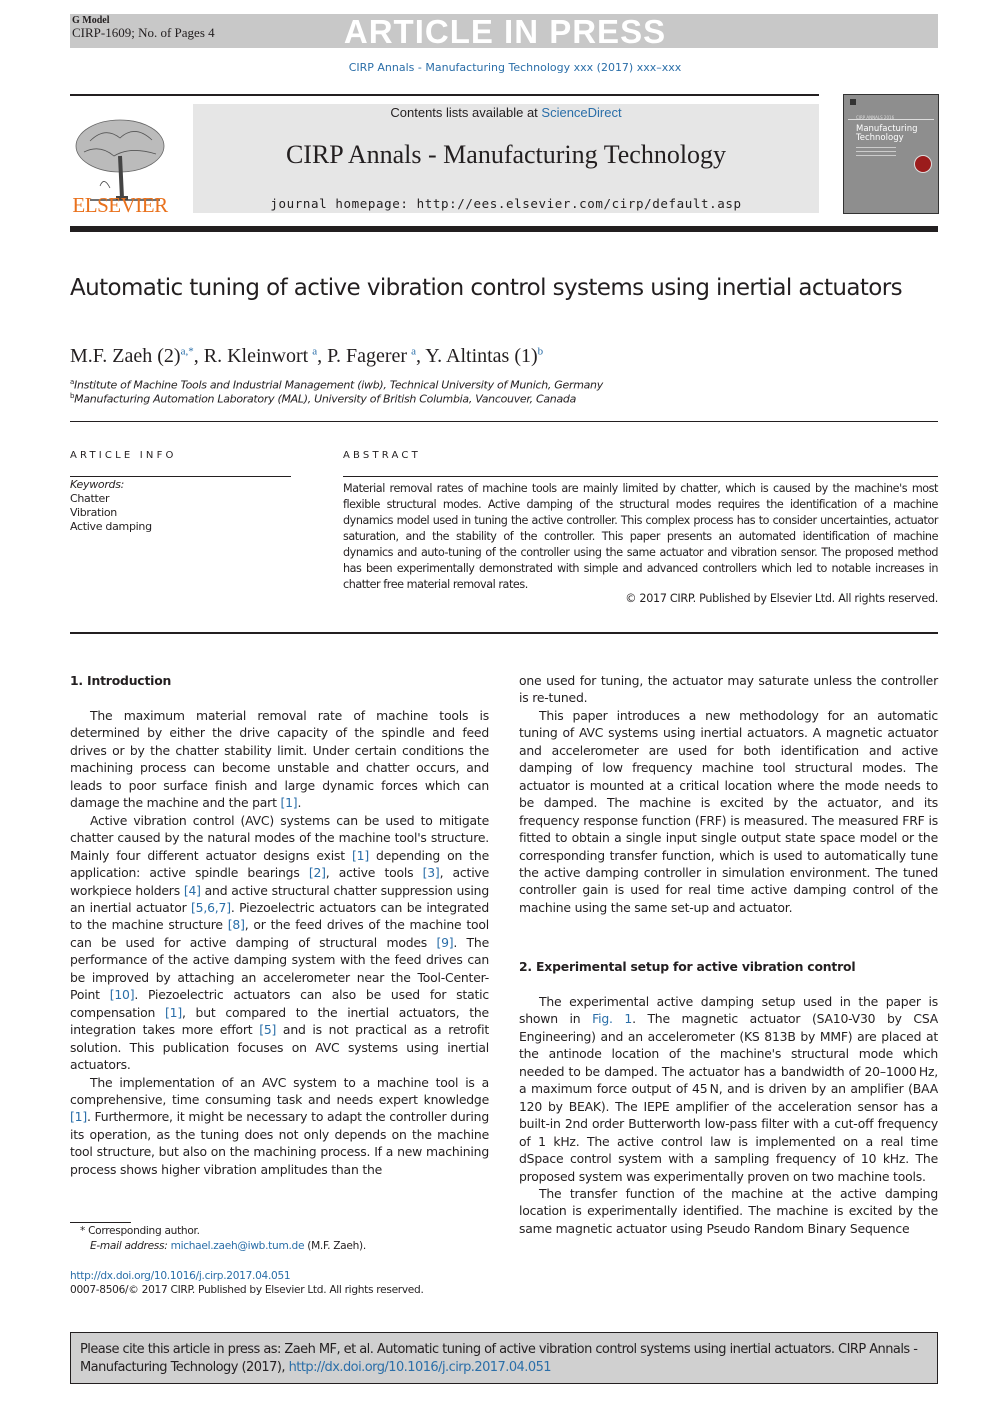 This screenshot has height=1403, width=992. Describe the element at coordinates (267, 1029) in the screenshot. I see `citation-link: [5]` at that location.